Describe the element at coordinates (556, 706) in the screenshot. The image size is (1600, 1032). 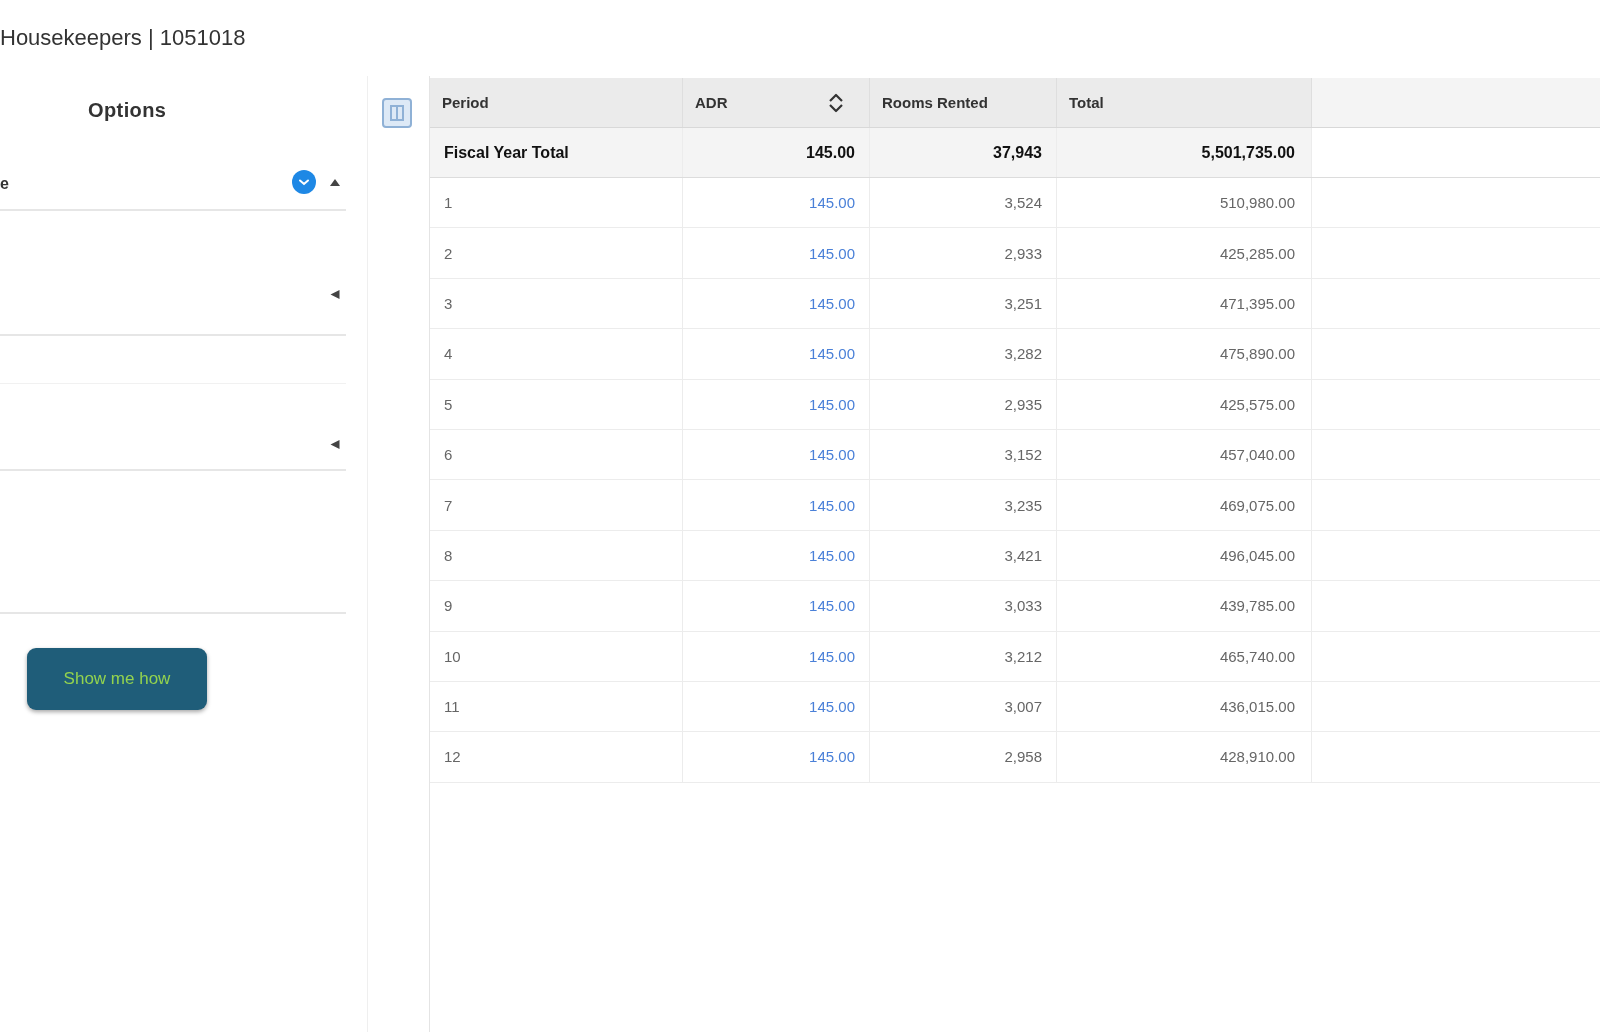
I see `table-cell: 11` at that location.